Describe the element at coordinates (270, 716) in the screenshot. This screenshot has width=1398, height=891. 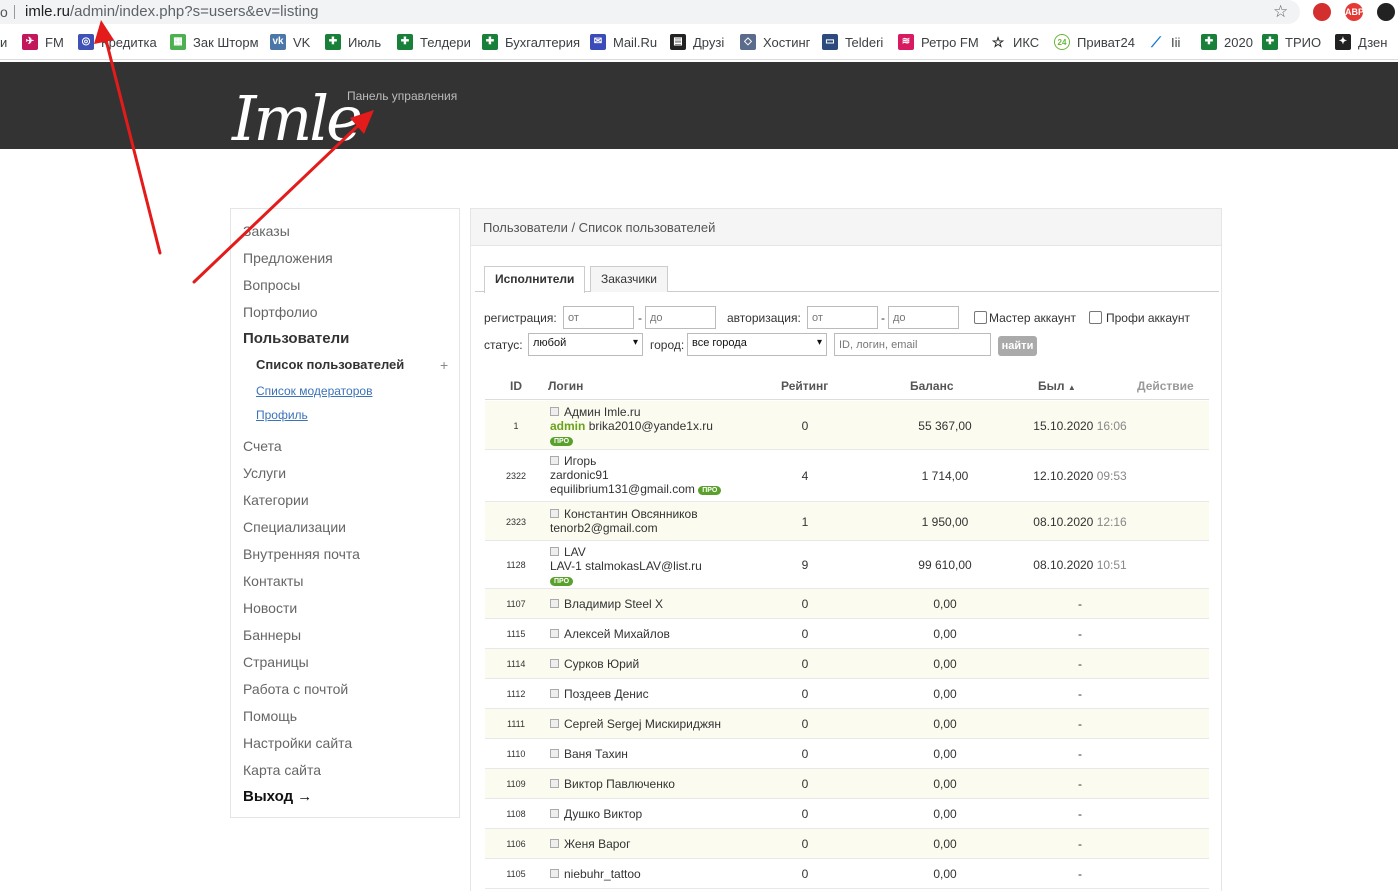
I see `sidebar-item-help: Помощь` at that location.